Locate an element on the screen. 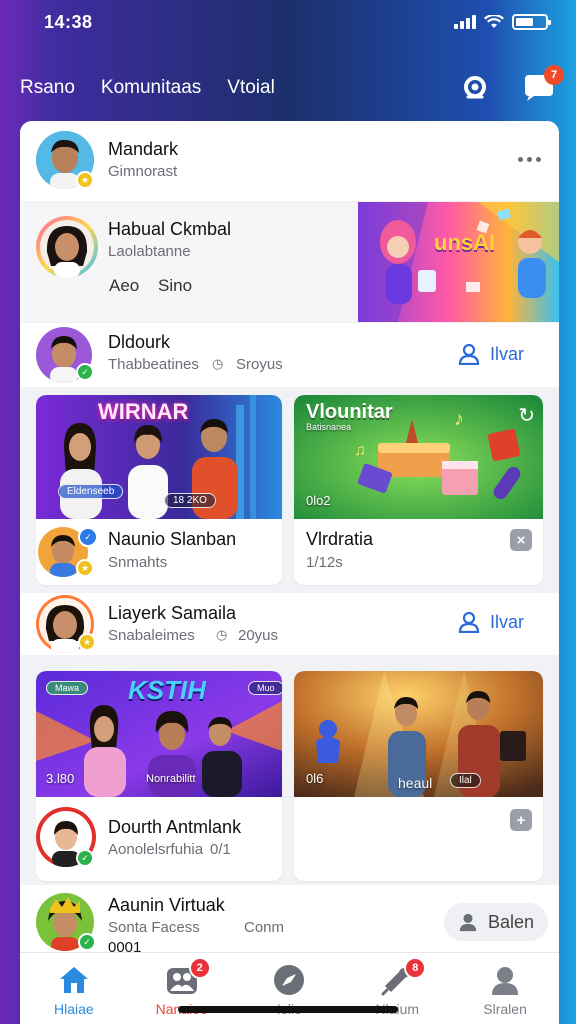 The width and height of the screenshot is (576, 1024). megaphone-icon: 8 is located at coordinates (403, 977).